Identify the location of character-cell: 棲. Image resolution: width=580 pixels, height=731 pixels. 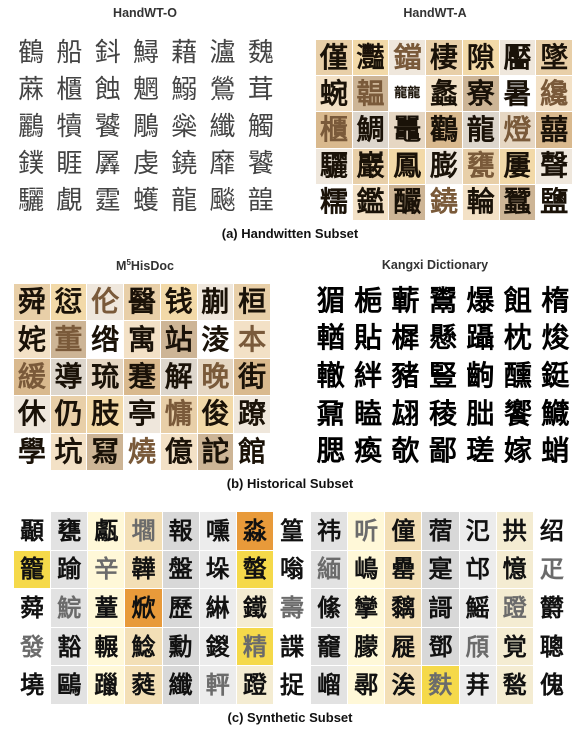
(444, 58).